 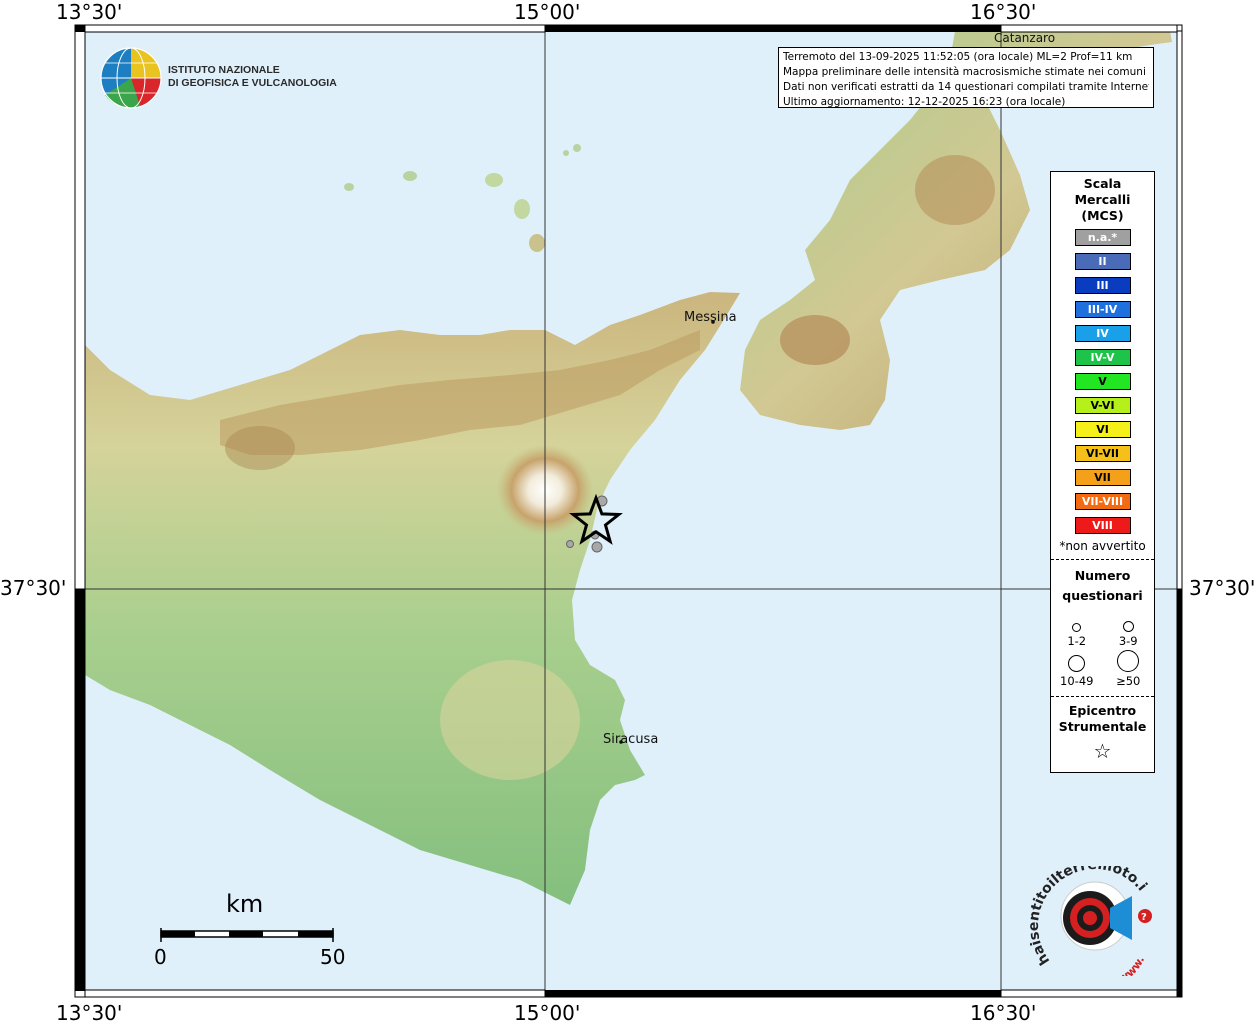 I want to click on circle-large-icon, so click(x=1077, y=663).